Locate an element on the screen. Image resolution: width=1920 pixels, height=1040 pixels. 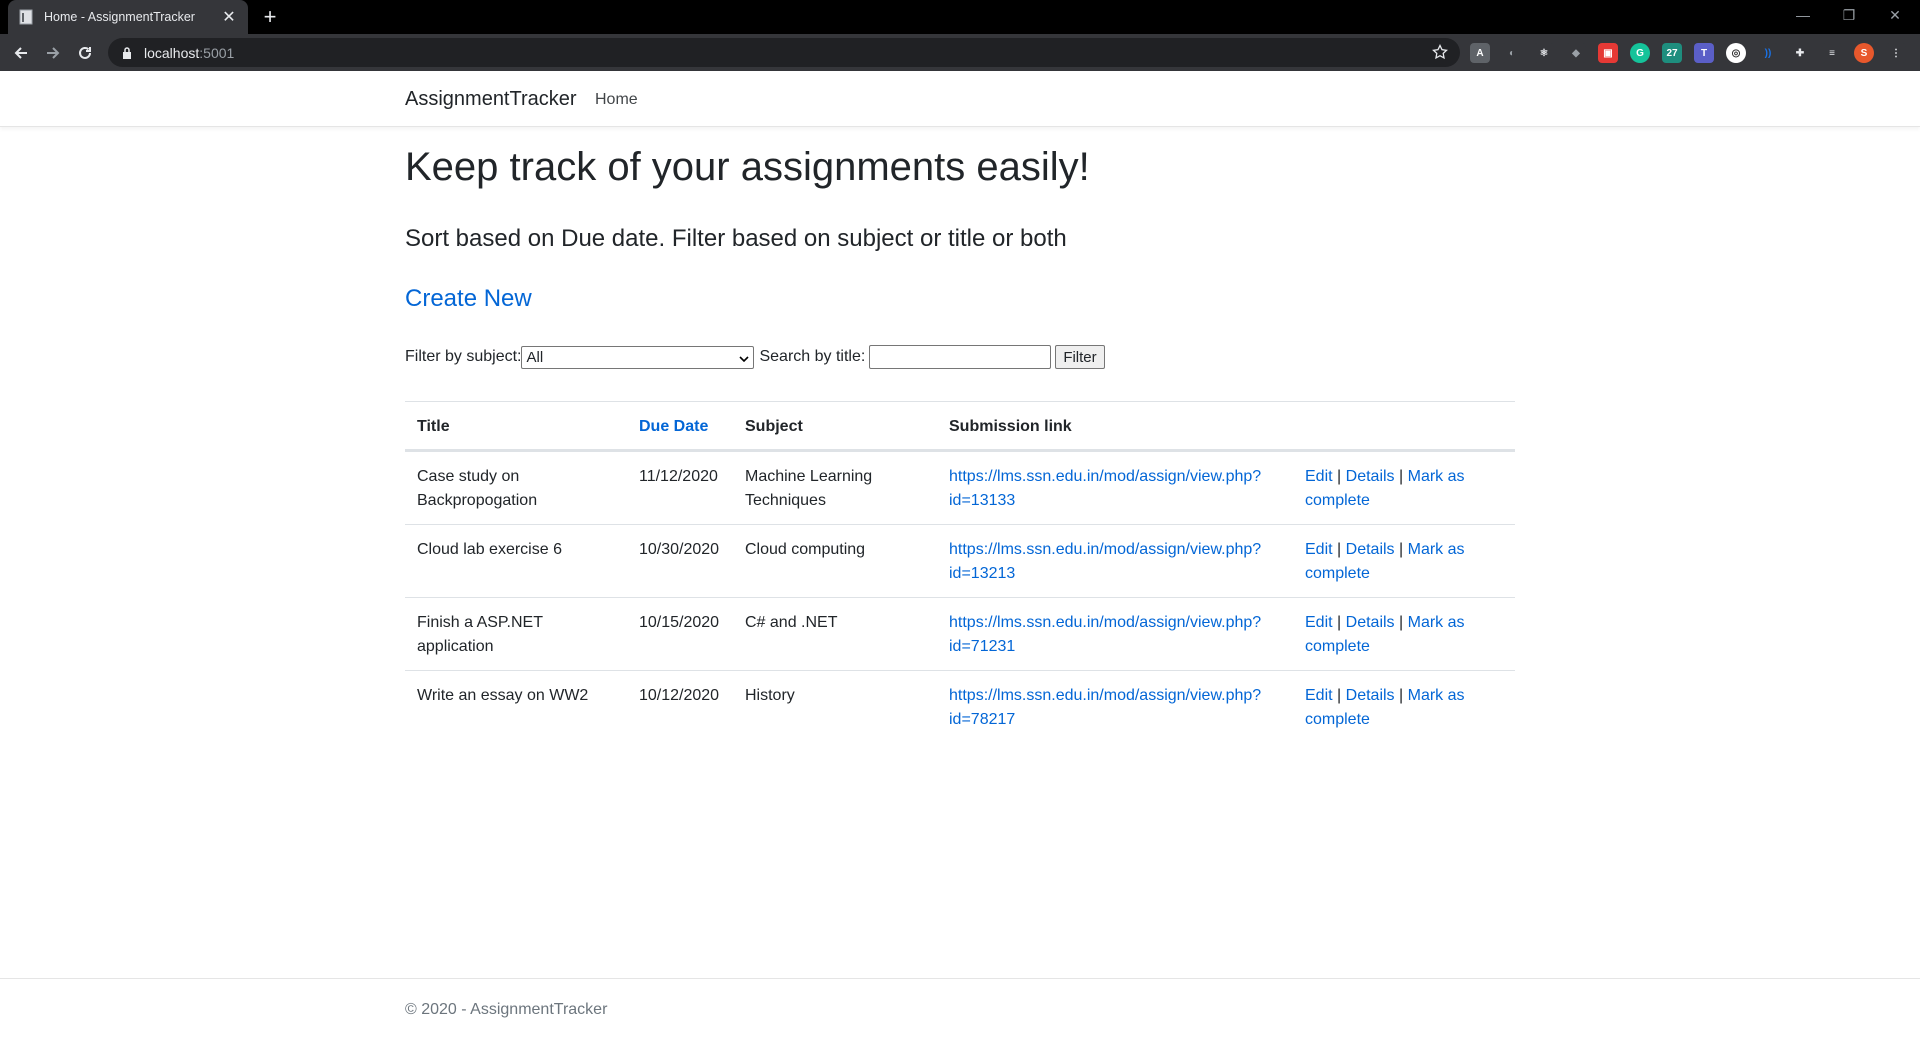
address-bar: localhost:5001 is located at coordinates (784, 52).